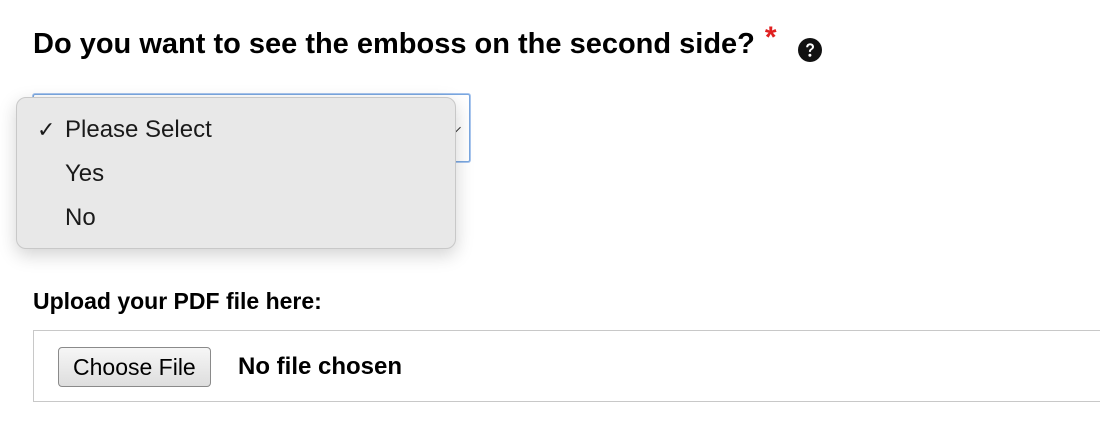 The width and height of the screenshot is (1100, 432). What do you see at coordinates (770, 37) in the screenshot?
I see `required-indicator: *` at bounding box center [770, 37].